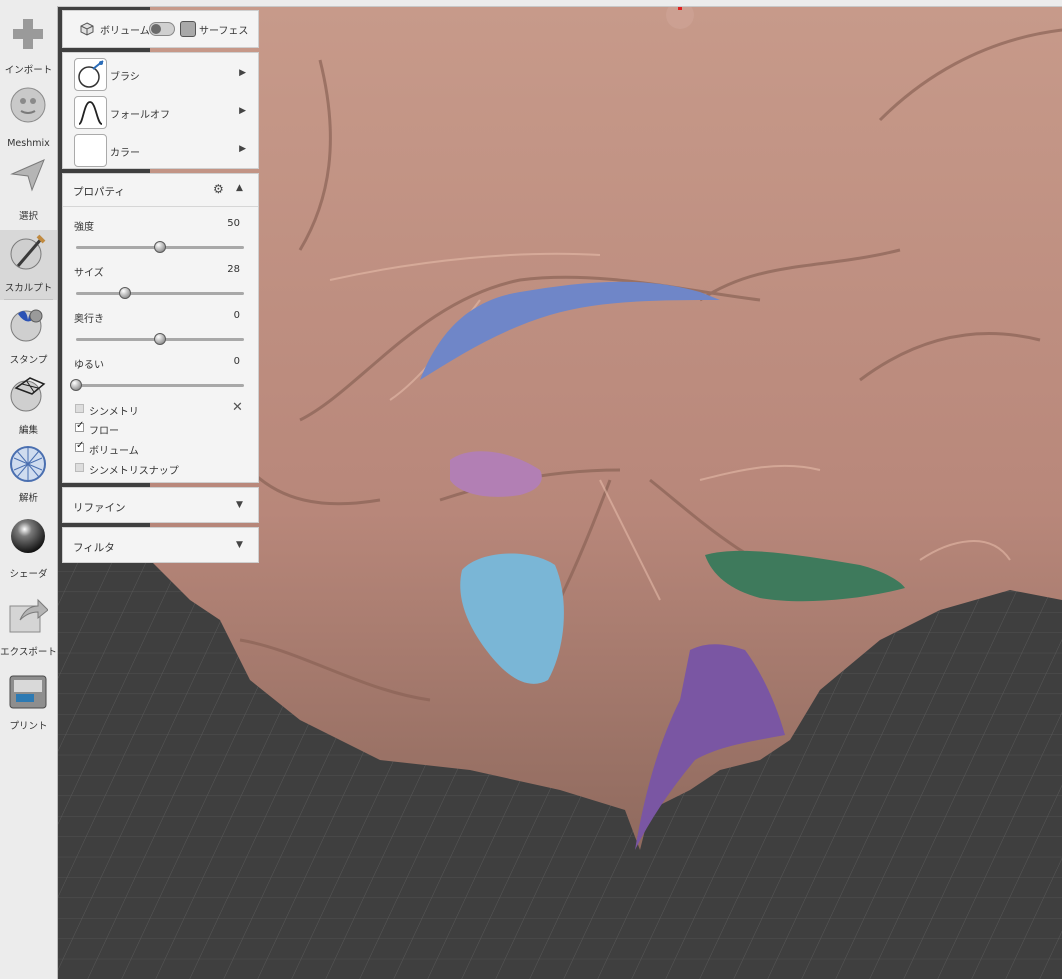 The image size is (1062, 979). Describe the element at coordinates (28, 70) in the screenshot. I see `tool-import-label: インポート` at that location.